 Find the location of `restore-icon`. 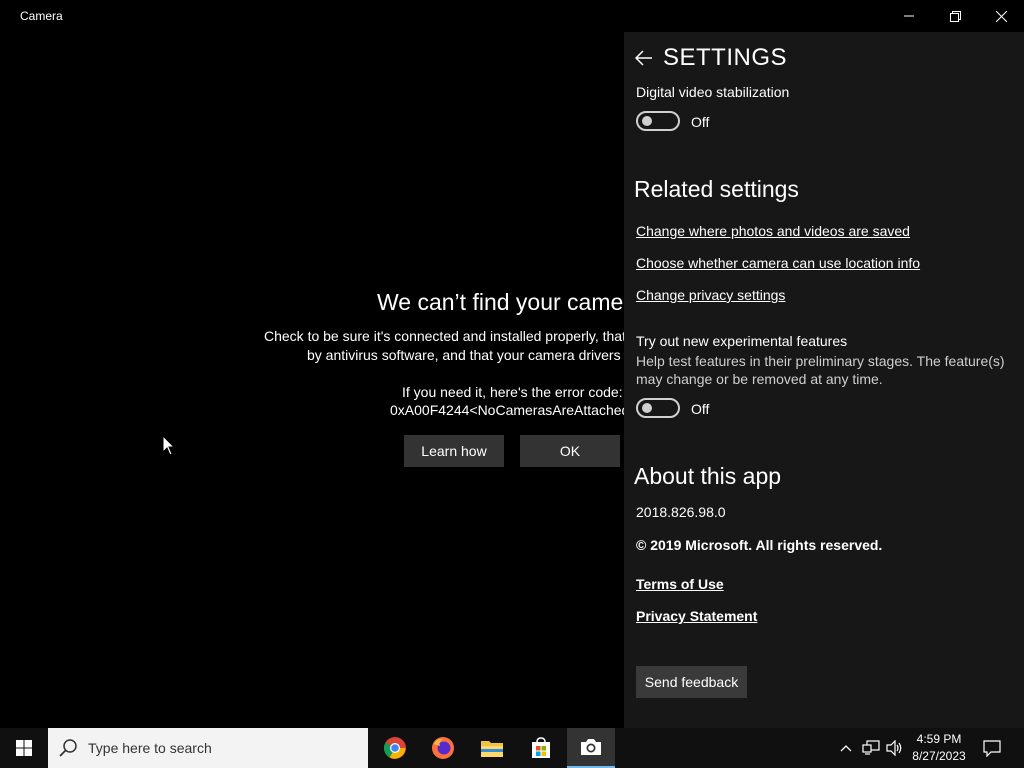

restore-icon is located at coordinates (955, 16).